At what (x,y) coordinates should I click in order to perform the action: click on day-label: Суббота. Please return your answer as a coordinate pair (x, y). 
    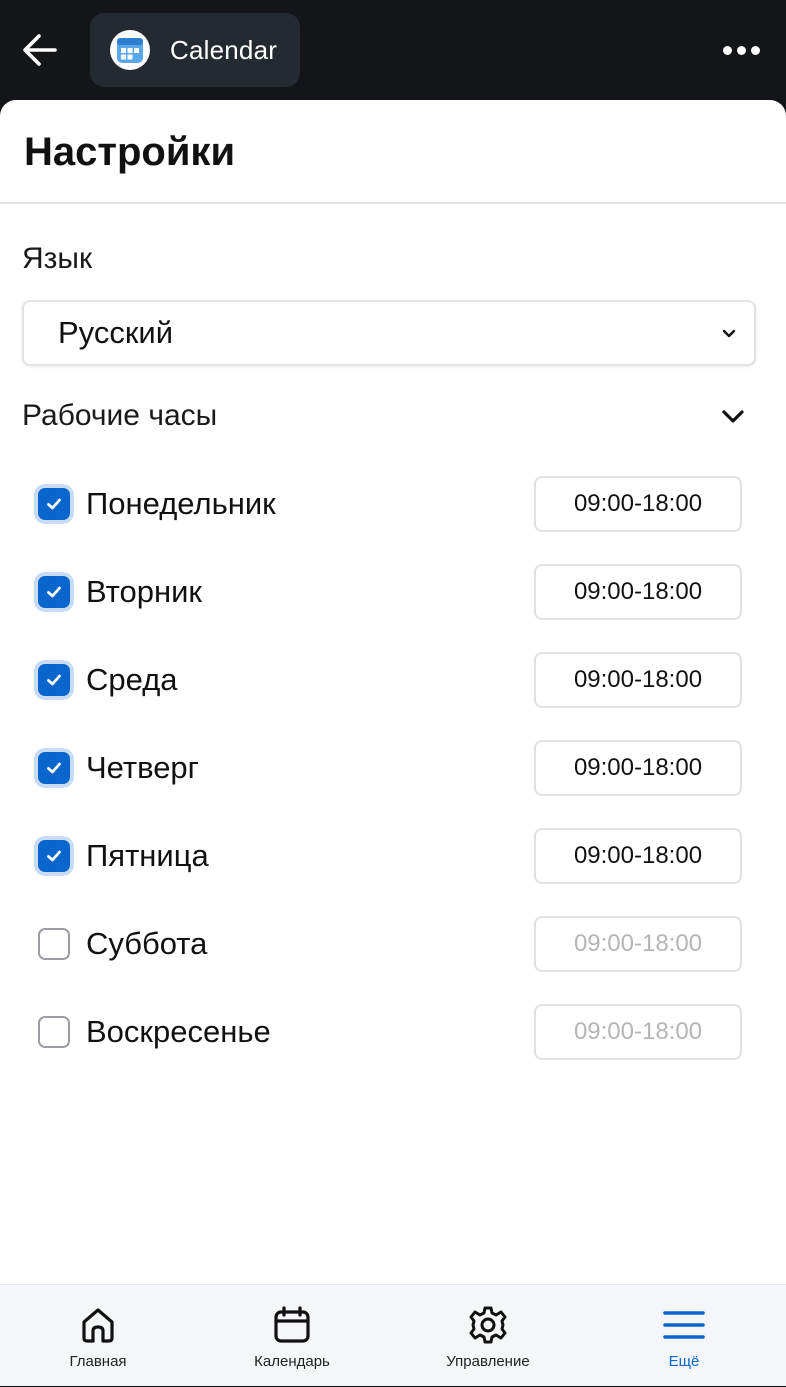
    Looking at the image, I should click on (147, 943).